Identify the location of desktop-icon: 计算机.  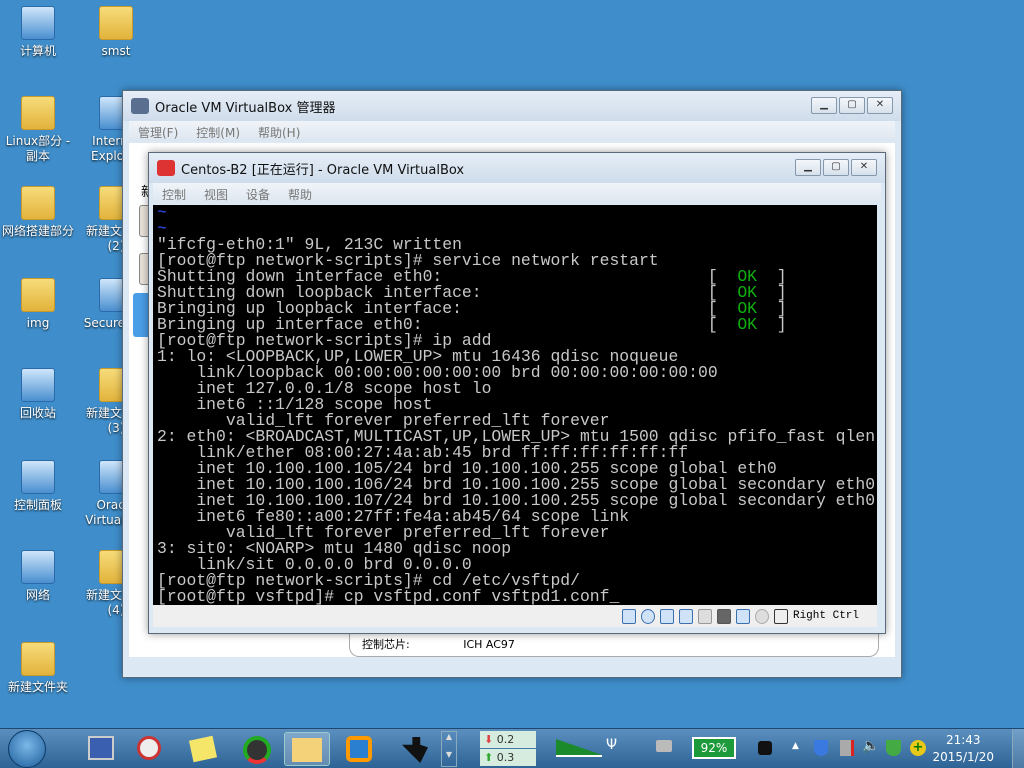
(38, 32).